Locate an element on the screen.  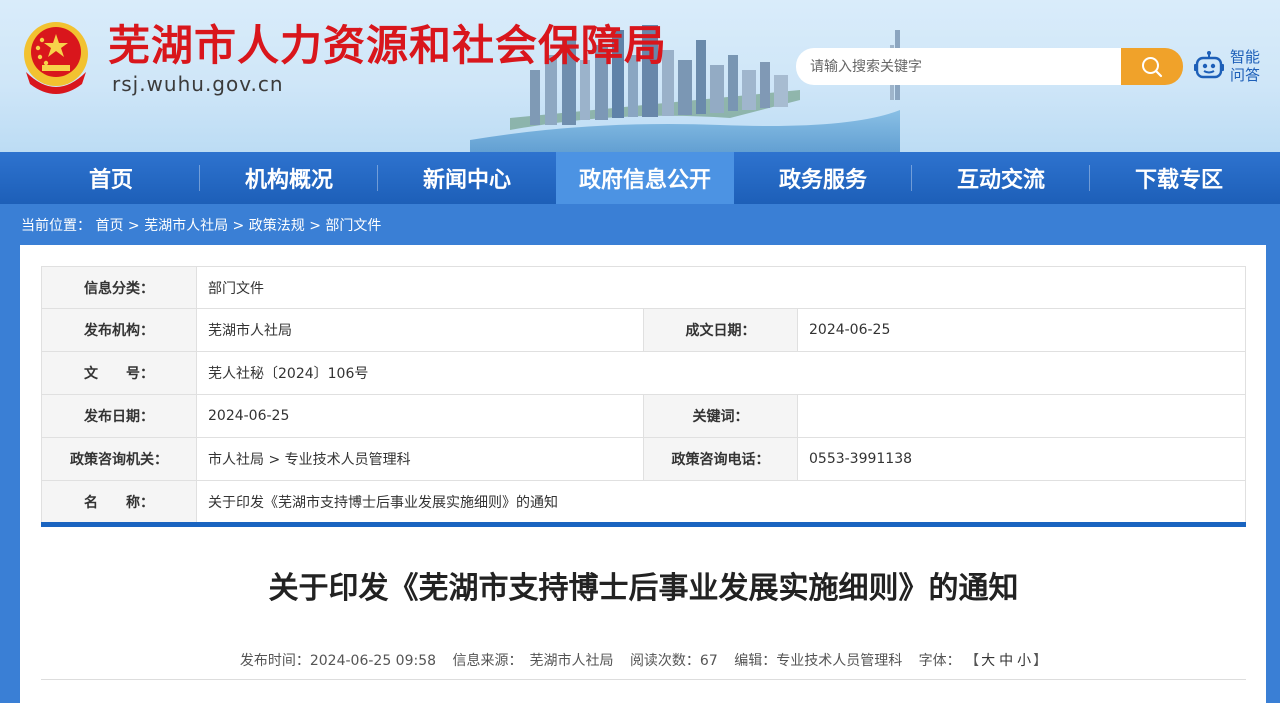
nav-label: 首页 is located at coordinates (110, 180).